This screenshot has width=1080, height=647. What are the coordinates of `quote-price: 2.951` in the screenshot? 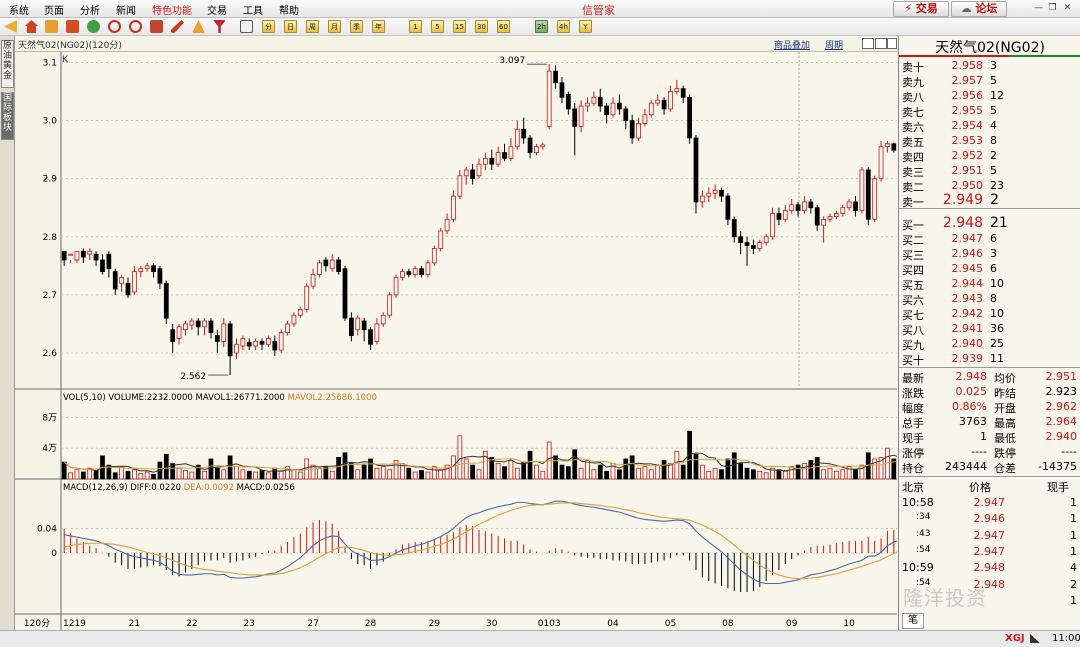 It's located at (967, 170).